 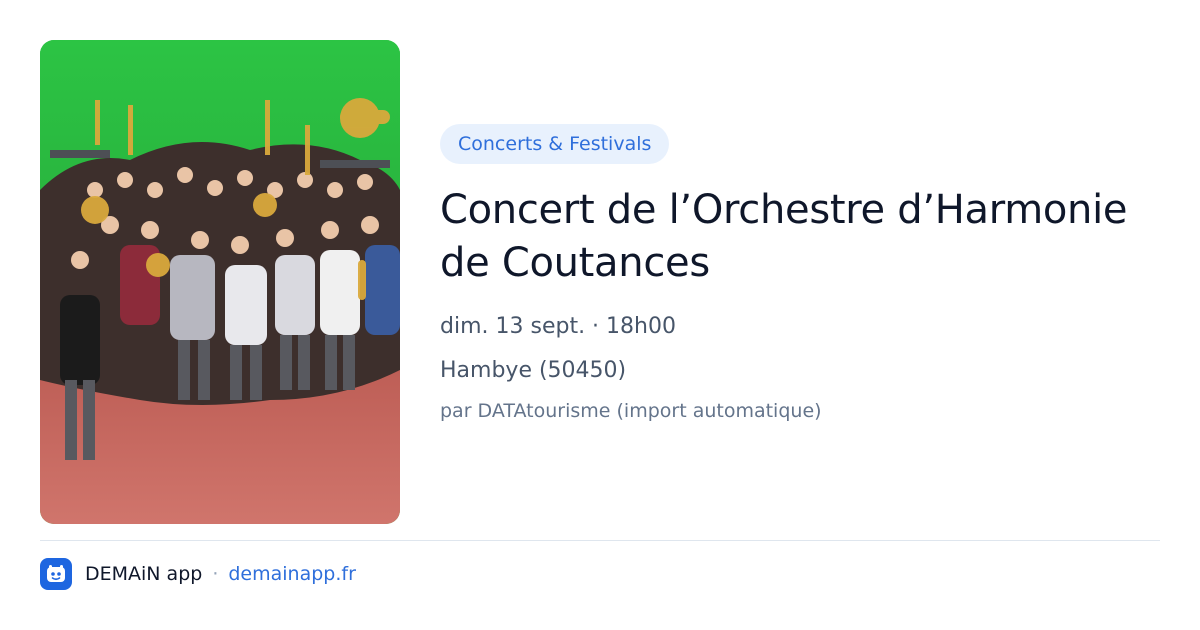 I want to click on footer-divider, so click(x=600, y=540).